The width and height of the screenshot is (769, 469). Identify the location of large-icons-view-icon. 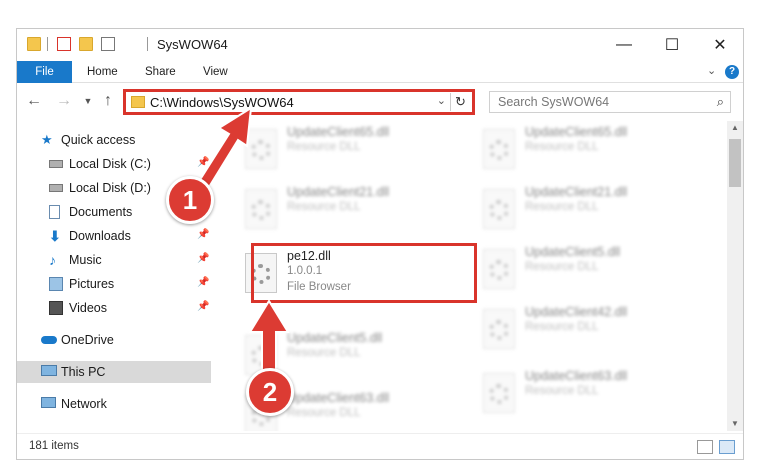
(727, 447).